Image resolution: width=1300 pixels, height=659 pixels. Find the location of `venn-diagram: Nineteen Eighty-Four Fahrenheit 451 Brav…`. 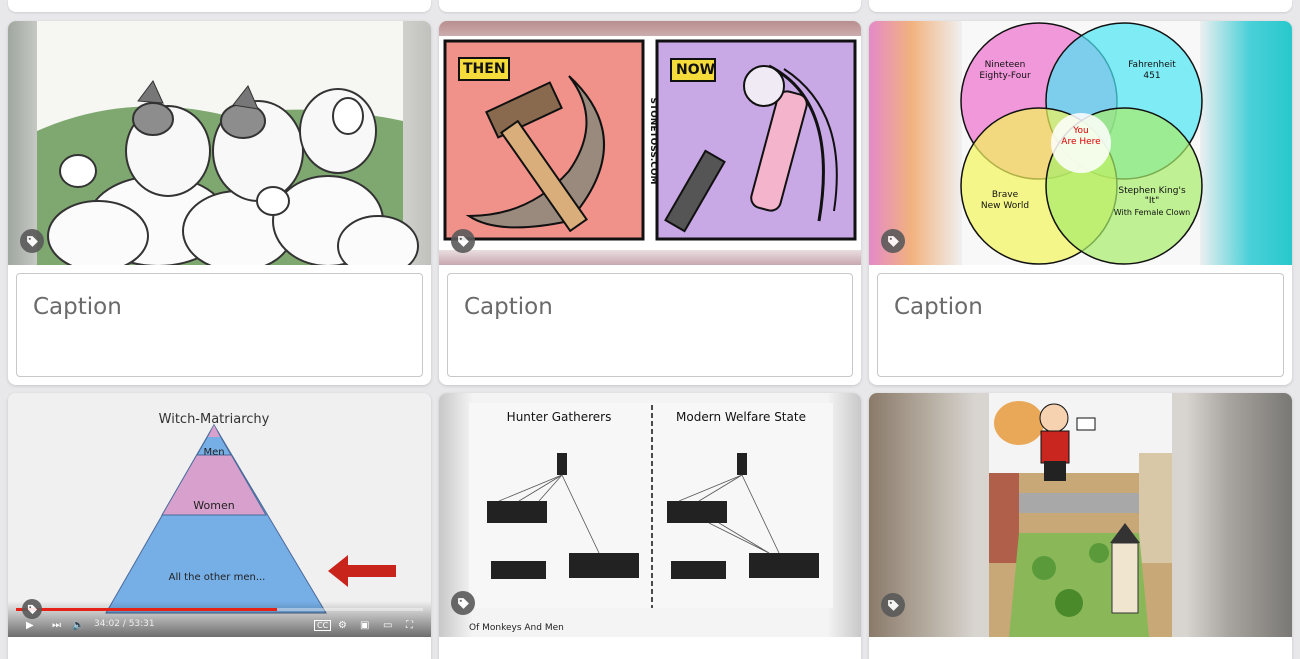

venn-diagram: Nineteen Eighty-Four Fahrenheit 451 Brav… is located at coordinates (1081, 143).